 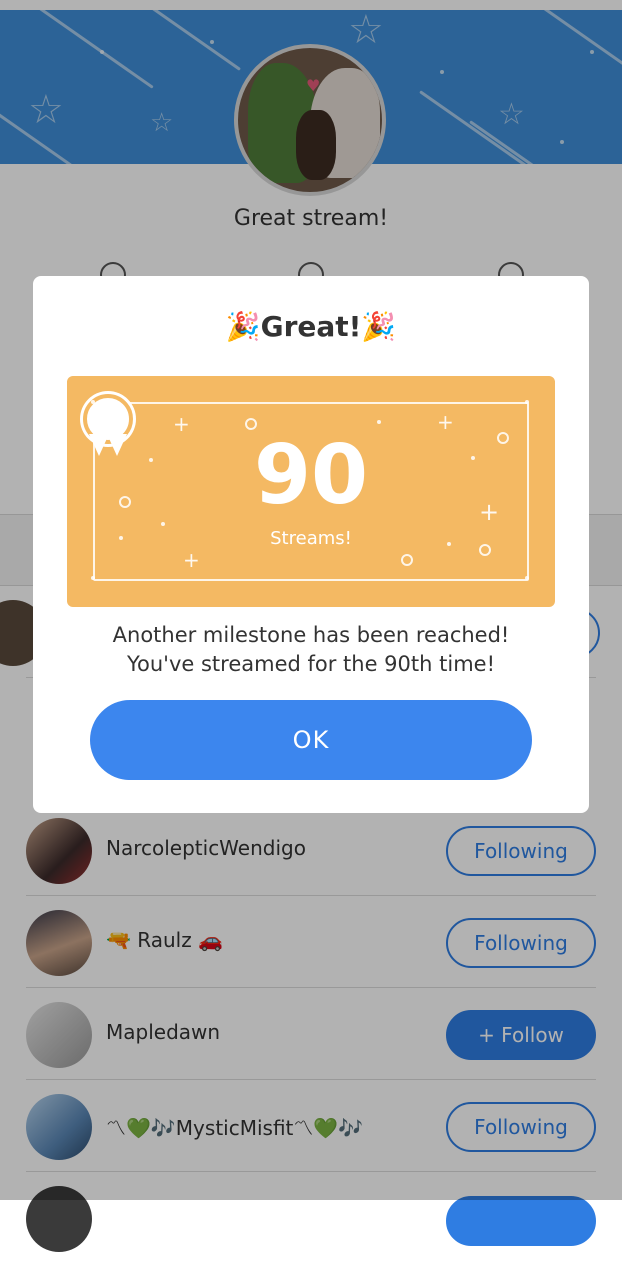 I want to click on dialog-title: 🎉Great!🎉, so click(x=311, y=326).